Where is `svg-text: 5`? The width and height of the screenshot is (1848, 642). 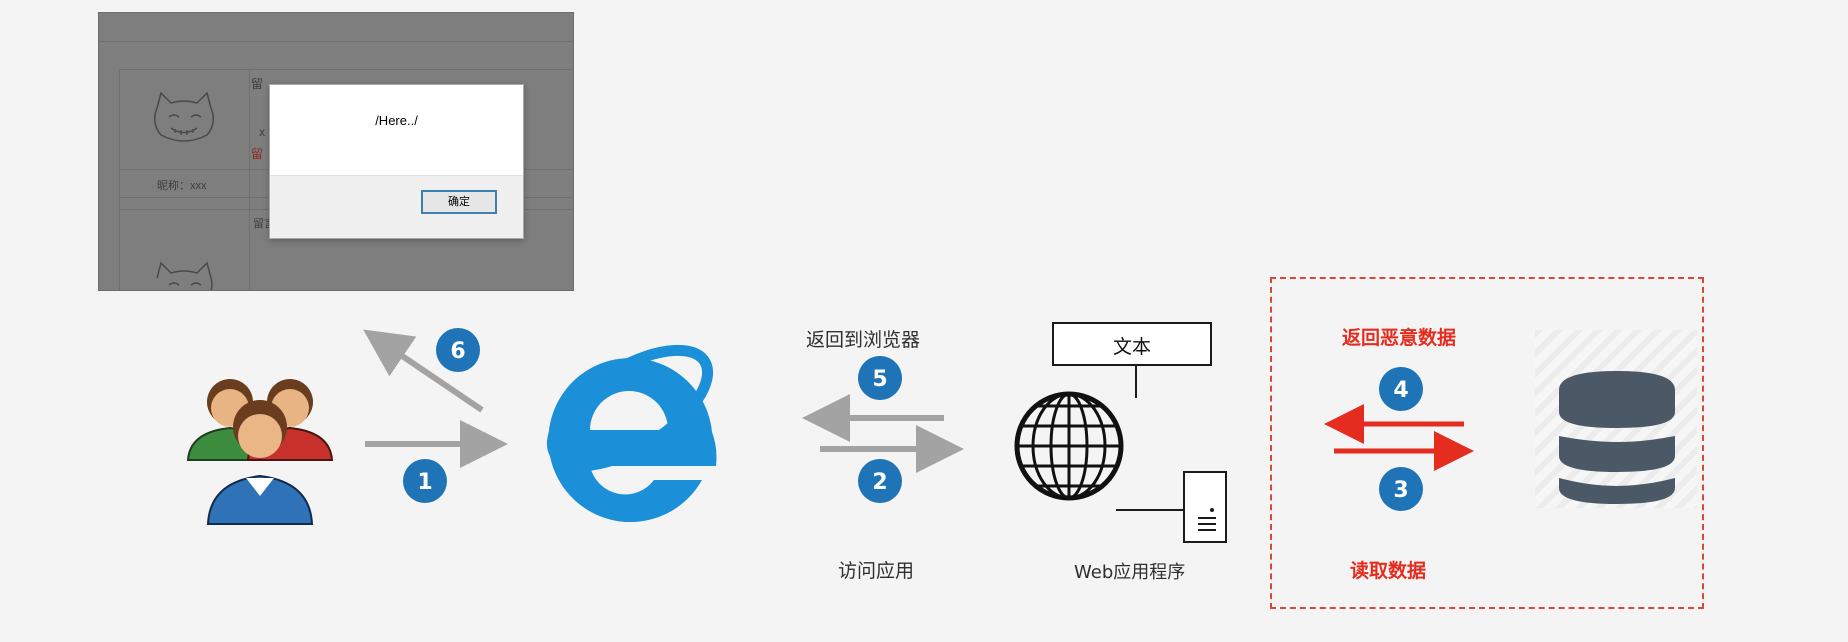
svg-text: 5 is located at coordinates (879, 379).